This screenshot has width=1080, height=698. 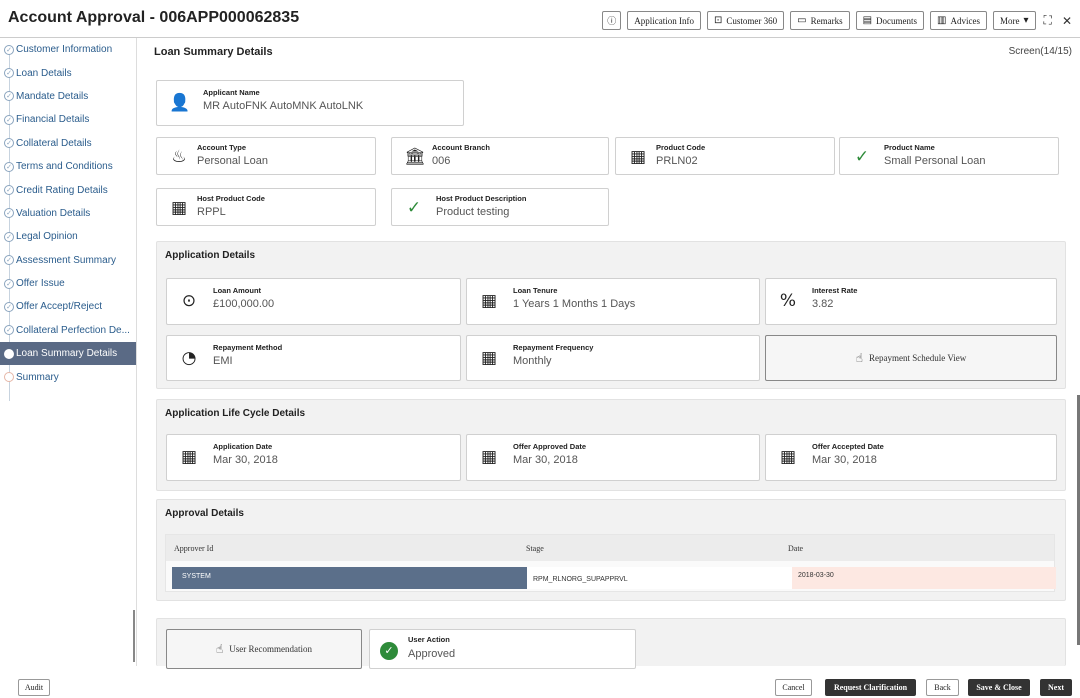 What do you see at coordinates (958, 20) in the screenshot?
I see `advices-button: ▥ Advices` at bounding box center [958, 20].